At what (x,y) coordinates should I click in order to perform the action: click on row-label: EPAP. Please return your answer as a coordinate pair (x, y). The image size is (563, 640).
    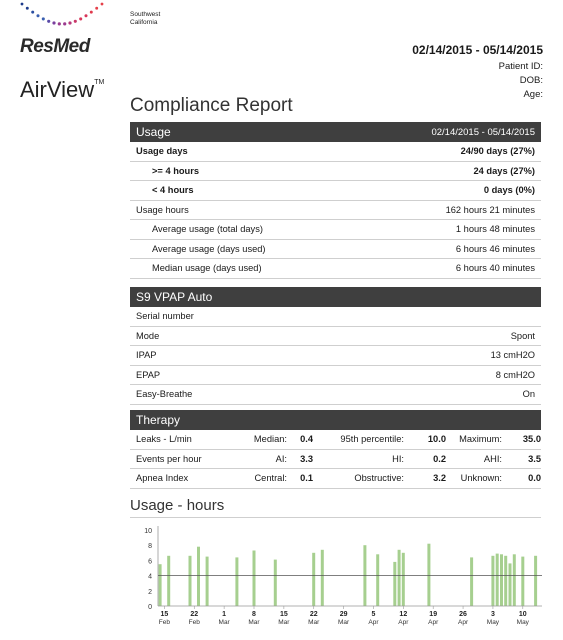
    Looking at the image, I should click on (148, 374).